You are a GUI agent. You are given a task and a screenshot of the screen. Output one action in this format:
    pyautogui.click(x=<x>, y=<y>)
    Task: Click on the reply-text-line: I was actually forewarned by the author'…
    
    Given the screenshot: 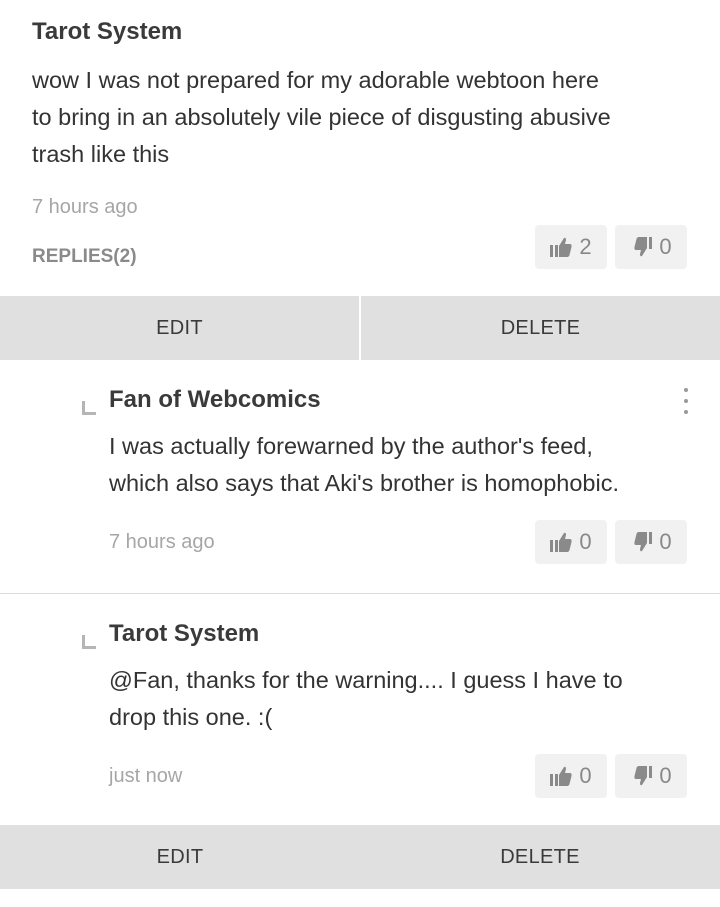 What is the action you would take?
    pyautogui.click(x=351, y=446)
    